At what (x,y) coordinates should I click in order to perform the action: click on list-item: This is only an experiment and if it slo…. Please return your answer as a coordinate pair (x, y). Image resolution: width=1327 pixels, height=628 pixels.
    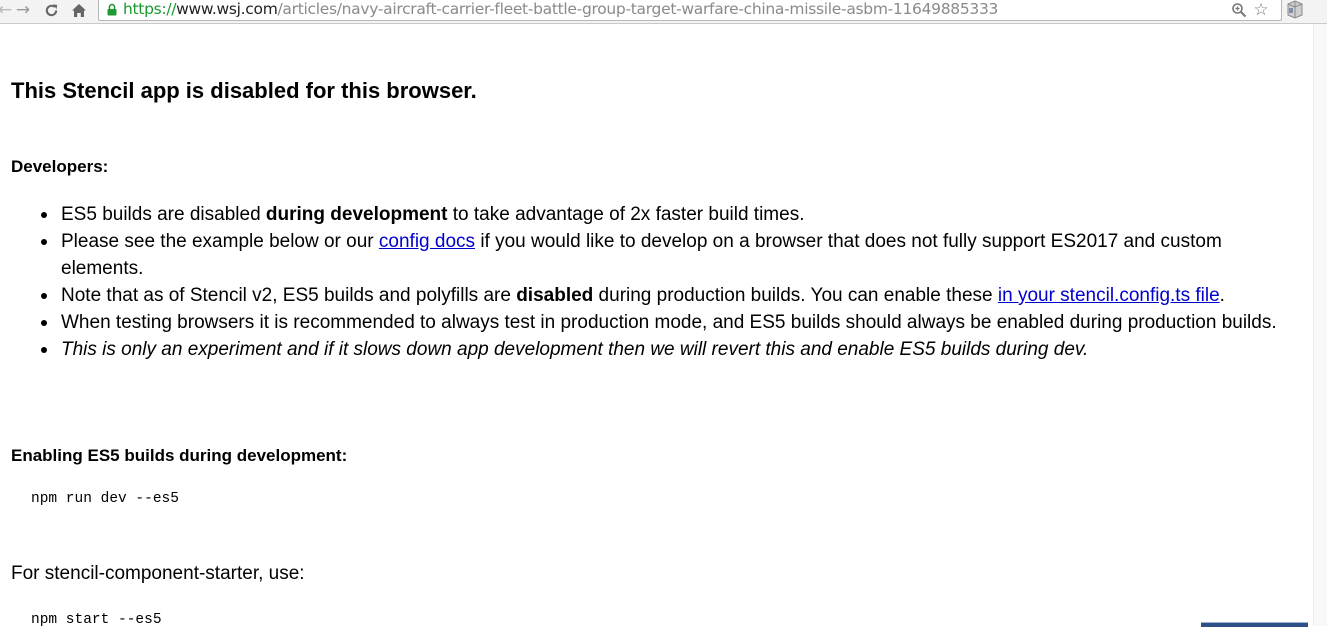
    Looking at the image, I should click on (656, 349).